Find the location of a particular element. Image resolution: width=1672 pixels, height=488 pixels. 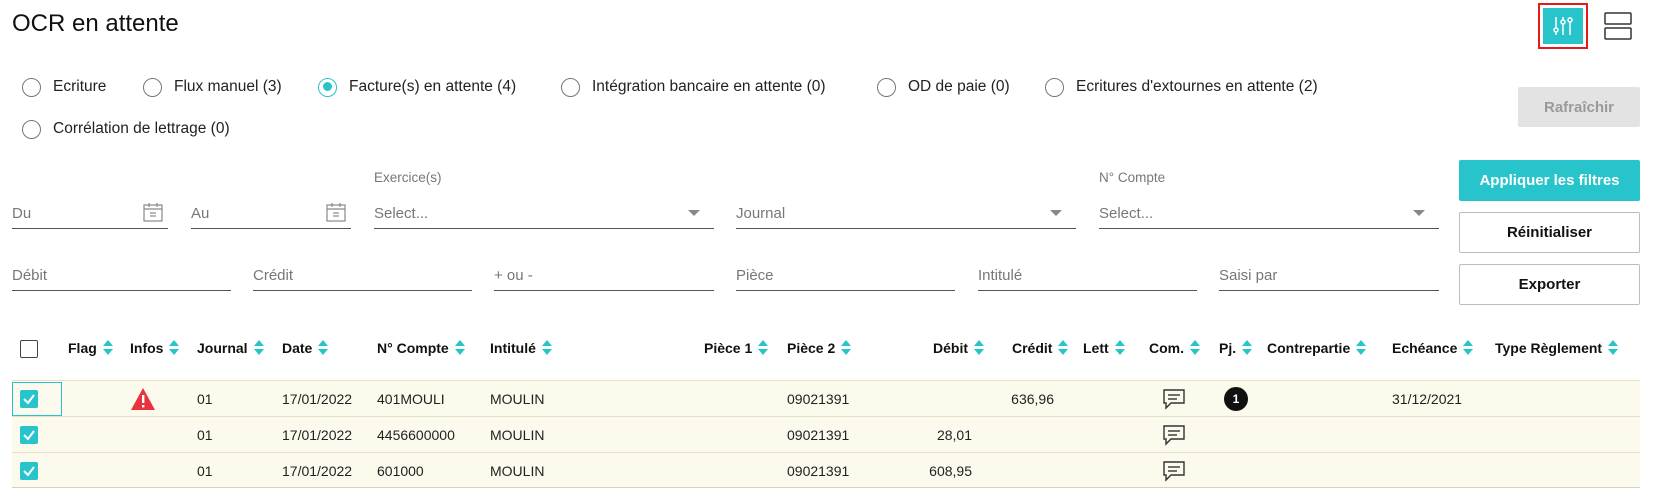

radio-label: Ecritures d'extournes en attente (2) is located at coordinates (1197, 86).